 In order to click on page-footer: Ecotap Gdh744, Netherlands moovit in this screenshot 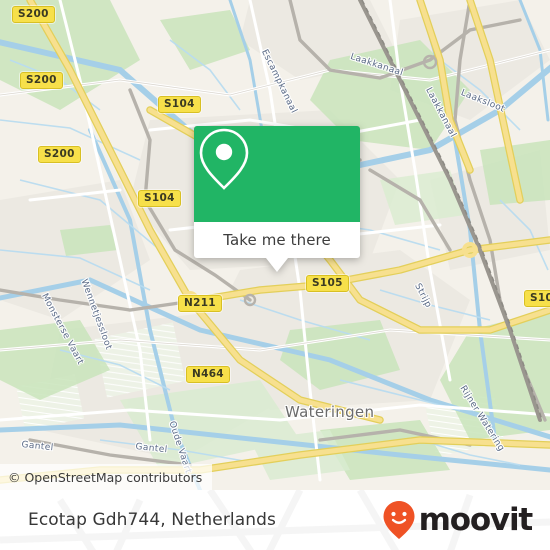, I will do `click(275, 520)`.